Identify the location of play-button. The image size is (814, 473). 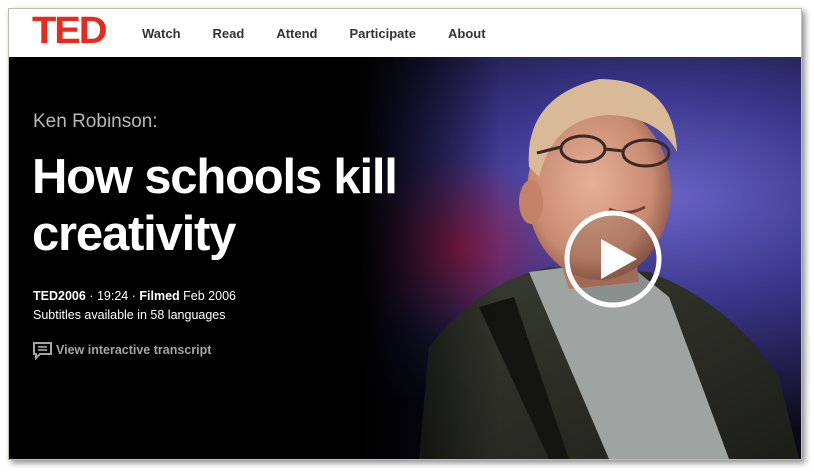
(613, 259).